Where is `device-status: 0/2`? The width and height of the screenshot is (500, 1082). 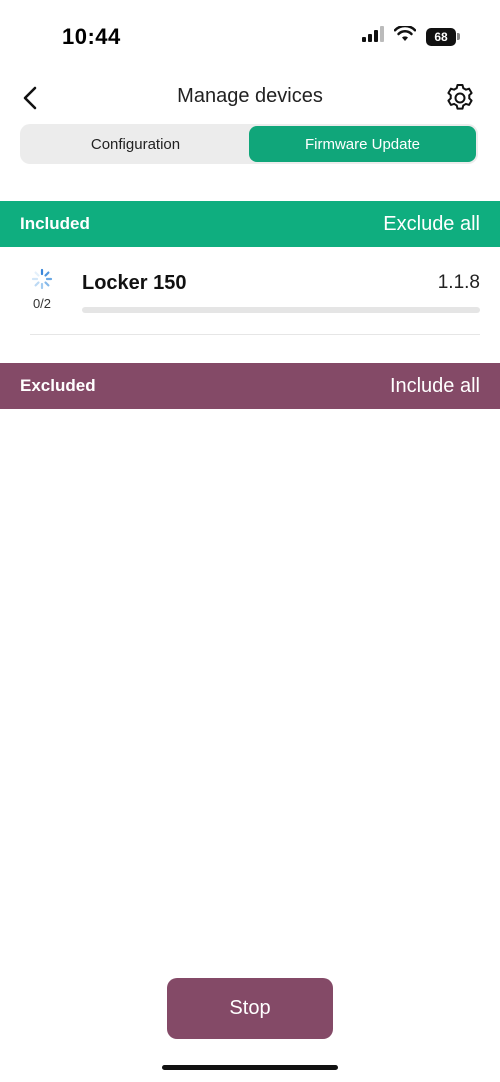 device-status: 0/2 is located at coordinates (42, 289).